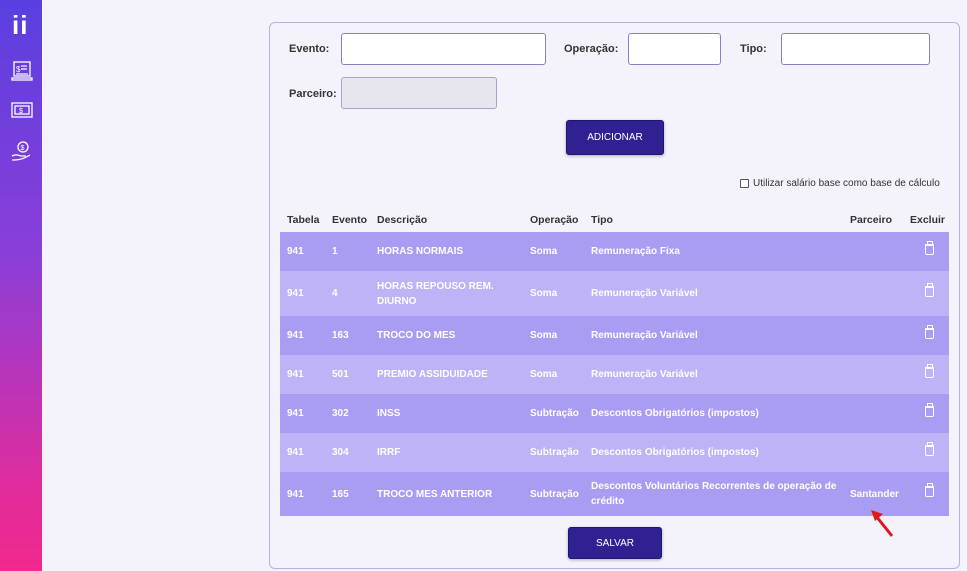  Describe the element at coordinates (347, 452) in the screenshot. I see `cell-evento: 304` at that location.